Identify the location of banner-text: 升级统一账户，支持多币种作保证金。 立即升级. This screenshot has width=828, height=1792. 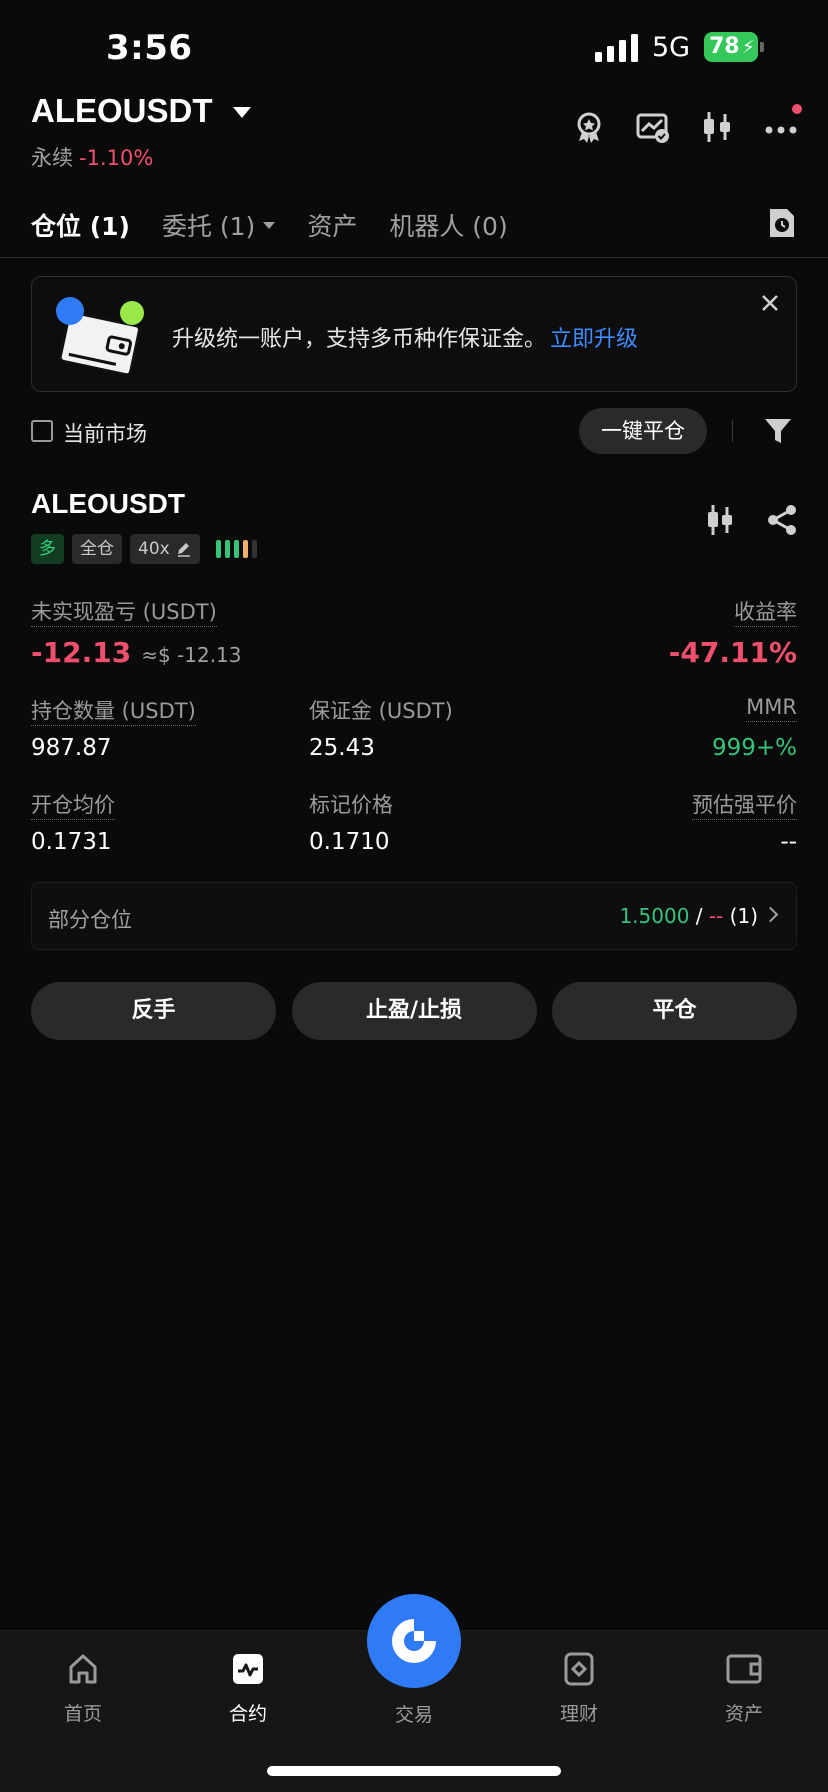
(405, 337).